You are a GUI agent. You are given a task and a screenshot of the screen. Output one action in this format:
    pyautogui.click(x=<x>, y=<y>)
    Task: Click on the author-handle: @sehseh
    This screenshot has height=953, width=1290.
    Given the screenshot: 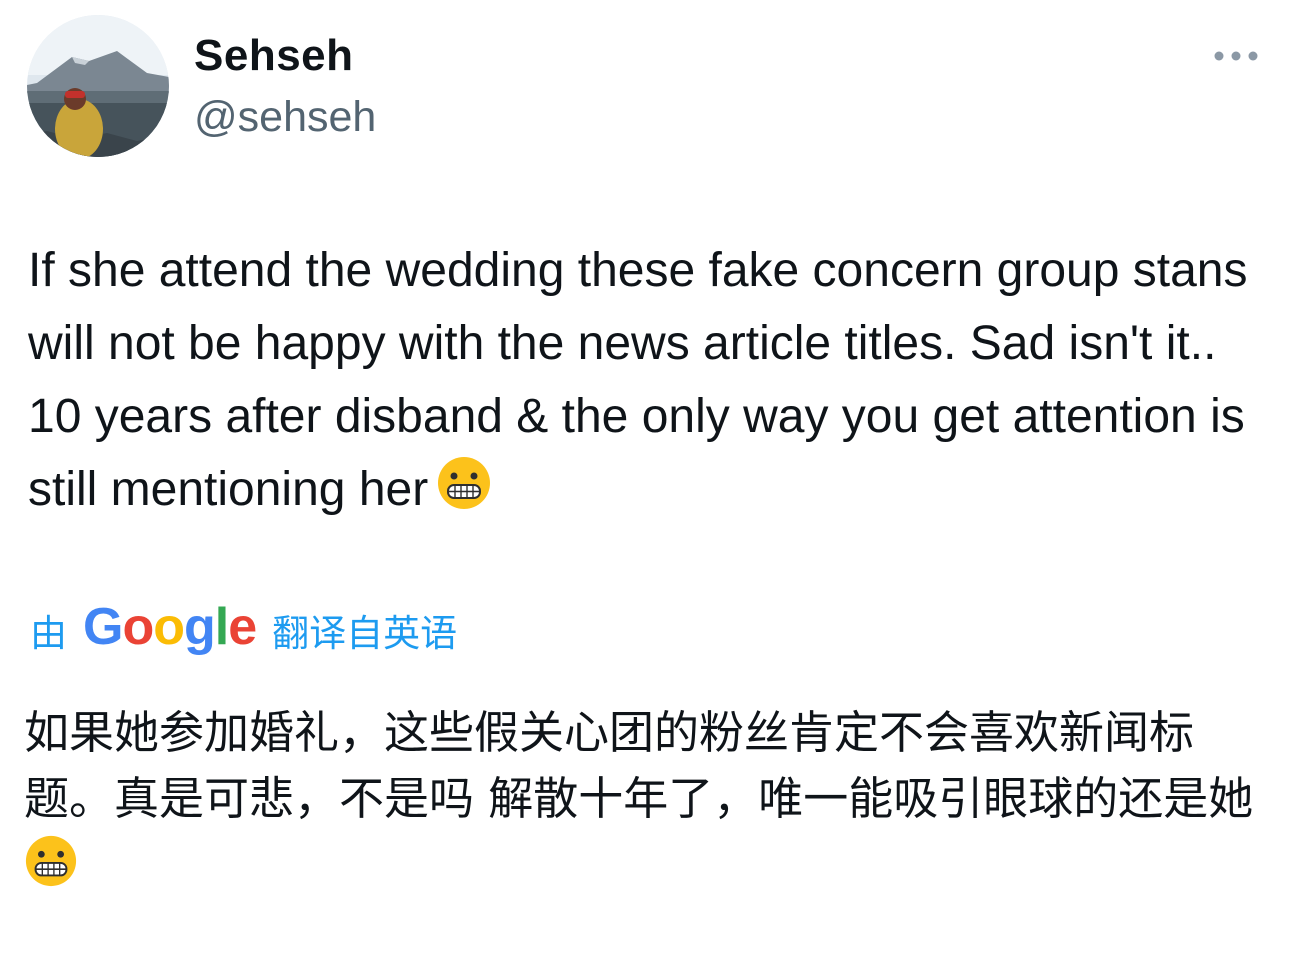 What is the action you would take?
    pyautogui.click(x=285, y=117)
    